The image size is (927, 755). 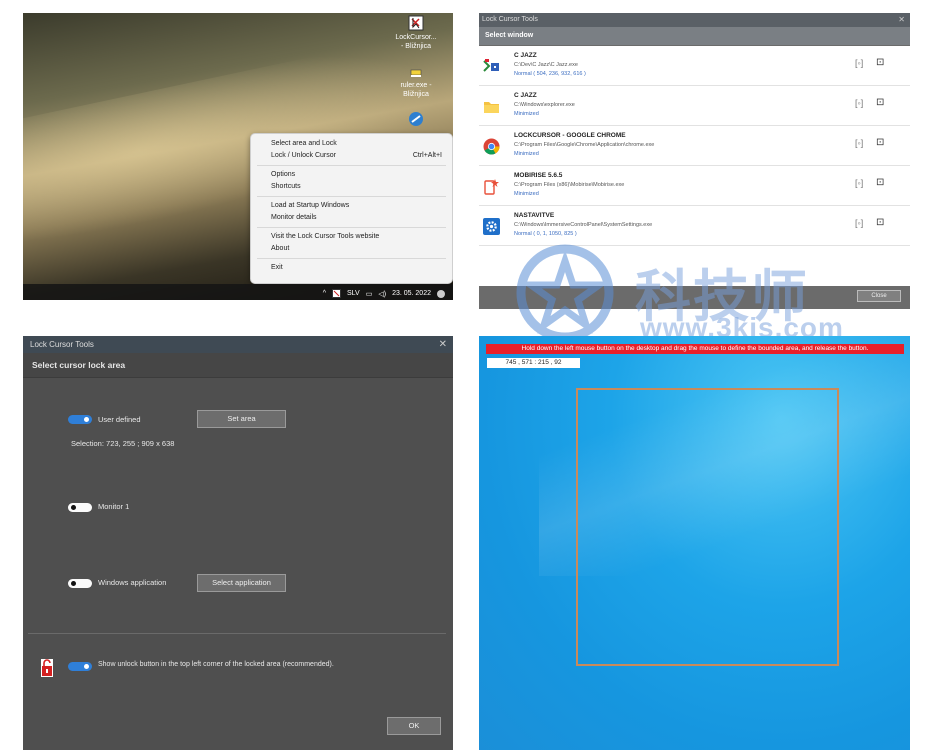 What do you see at coordinates (277, 267) in the screenshot?
I see `menu-item-label: Exit` at bounding box center [277, 267].